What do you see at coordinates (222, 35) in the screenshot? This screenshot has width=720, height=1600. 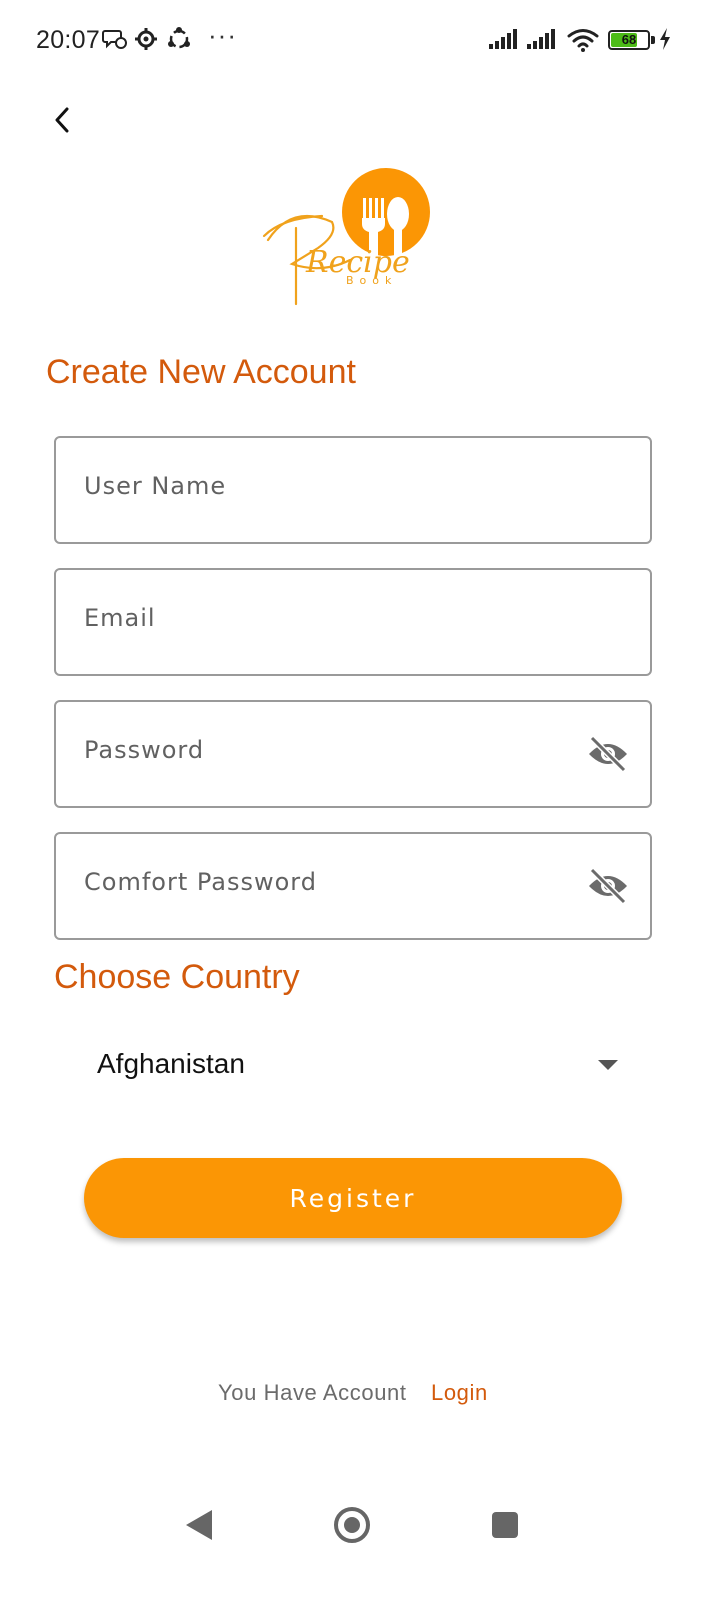 I see `more-dots-icon: ···` at bounding box center [222, 35].